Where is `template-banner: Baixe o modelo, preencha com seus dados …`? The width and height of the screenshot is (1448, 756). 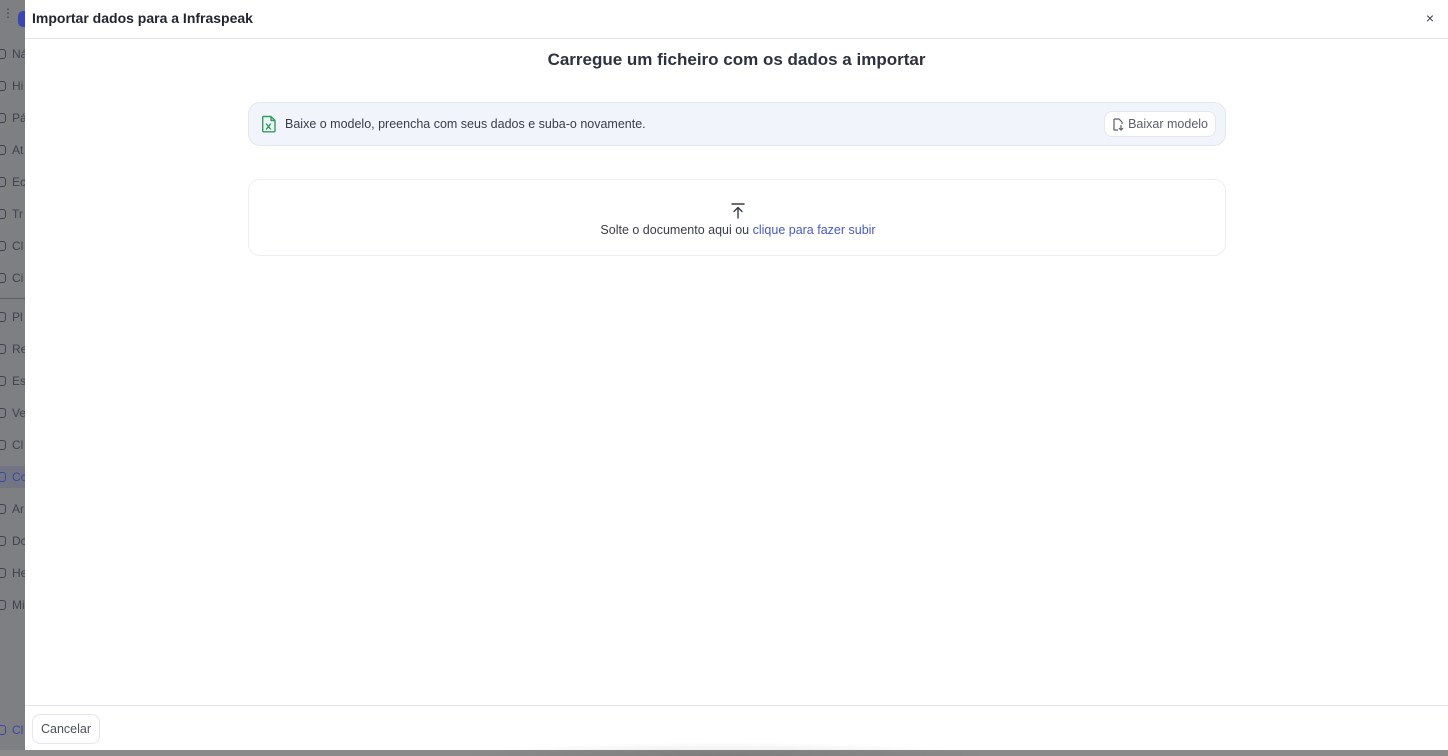 template-banner: Baixe o modelo, preencha com seus dados … is located at coordinates (737, 124).